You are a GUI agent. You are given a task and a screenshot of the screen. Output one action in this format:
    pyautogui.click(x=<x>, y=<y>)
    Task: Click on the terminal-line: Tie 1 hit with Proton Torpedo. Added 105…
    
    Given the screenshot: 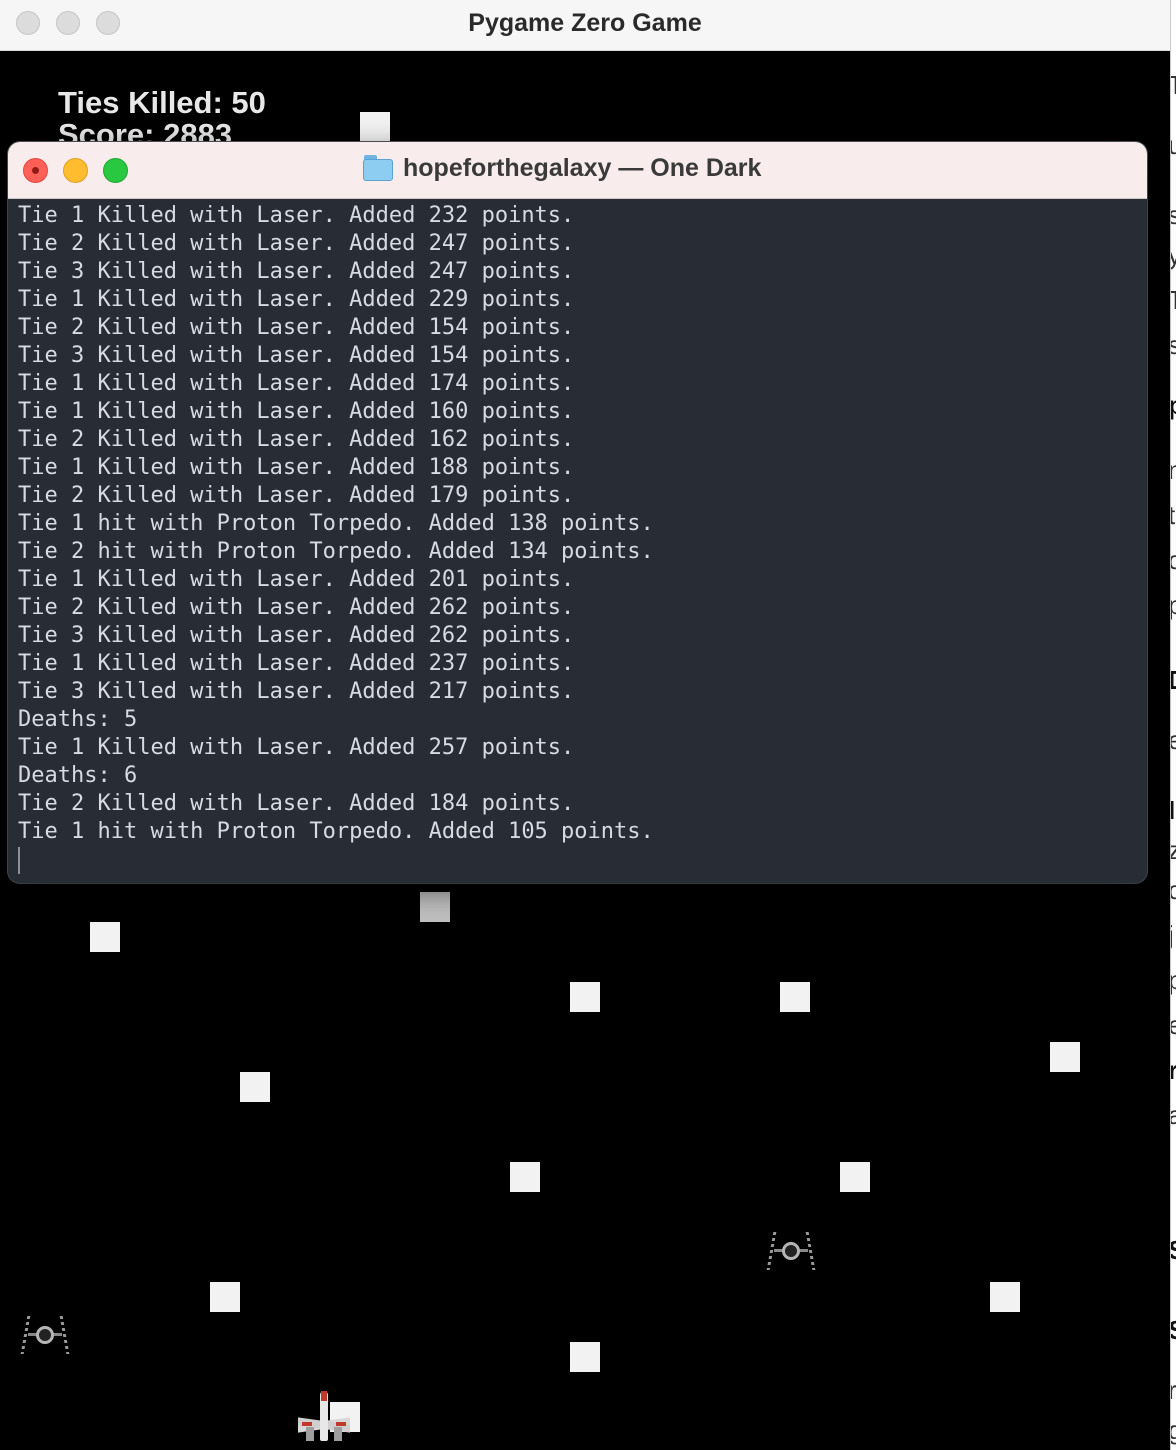 What is the action you would take?
    pyautogui.click(x=336, y=831)
    